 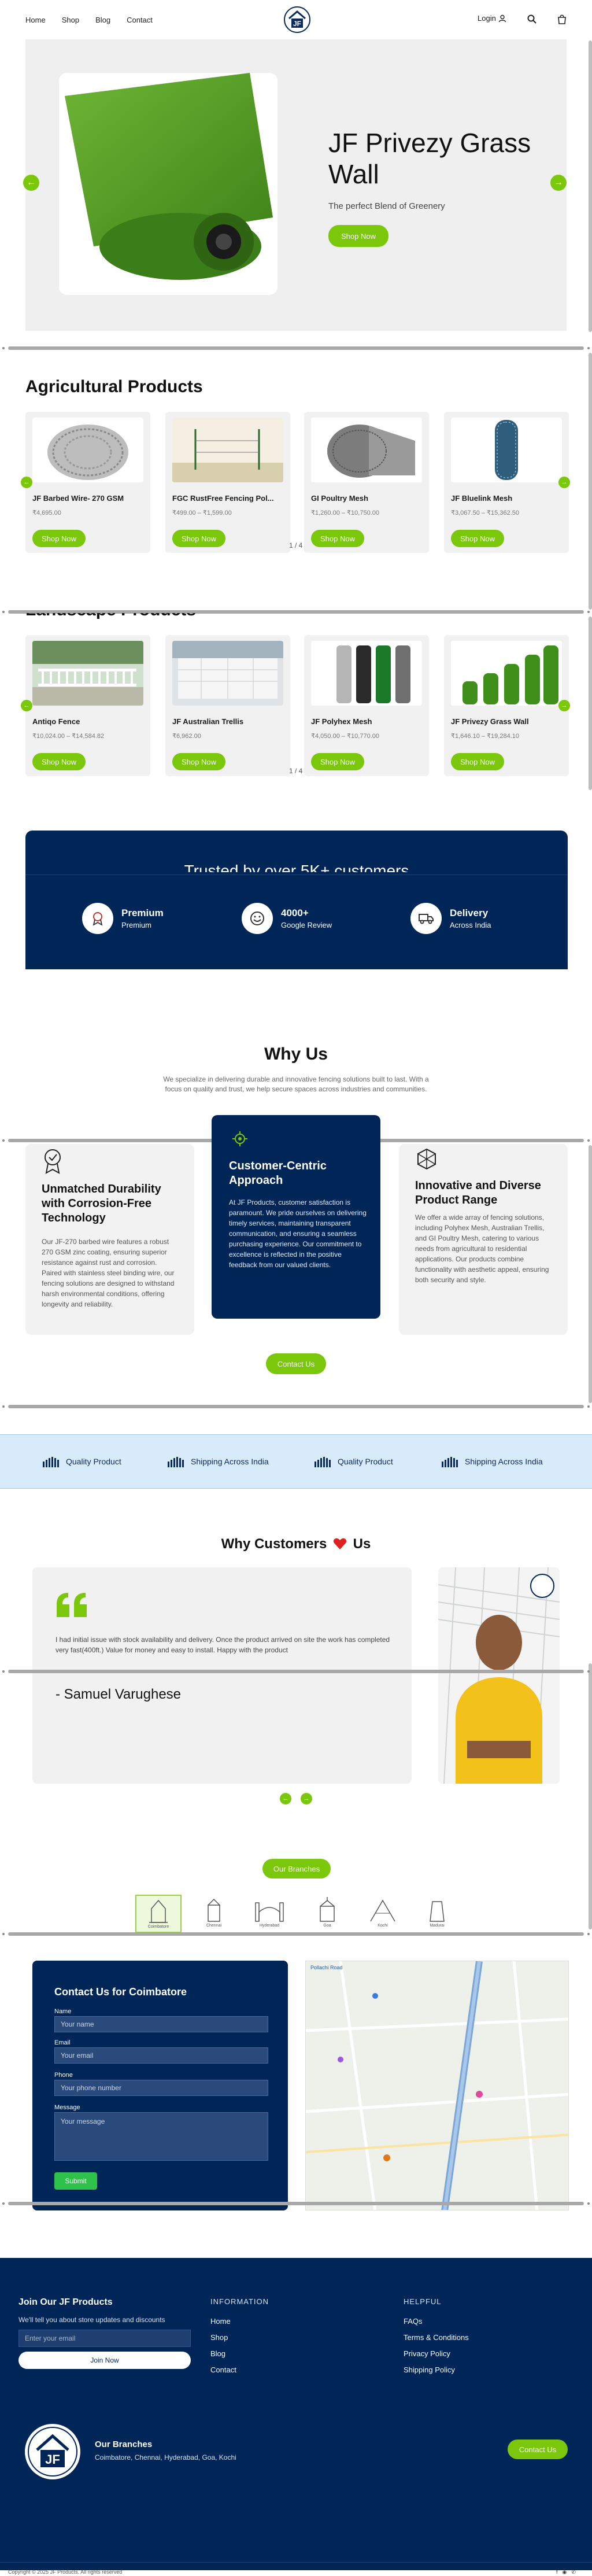 I want to click on email-field: Your email, so click(x=161, y=2055).